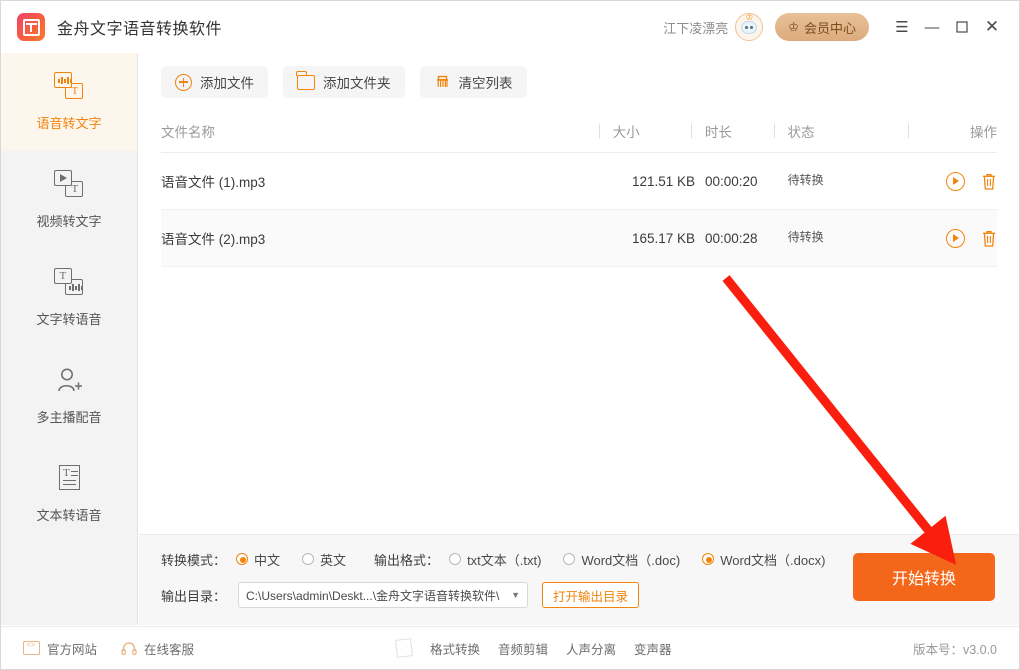  I want to click on sidebar: T 语音转文字 T 视频转文字 T 文字转语音 多主播配音 T 文本转语音, so click(69, 339).